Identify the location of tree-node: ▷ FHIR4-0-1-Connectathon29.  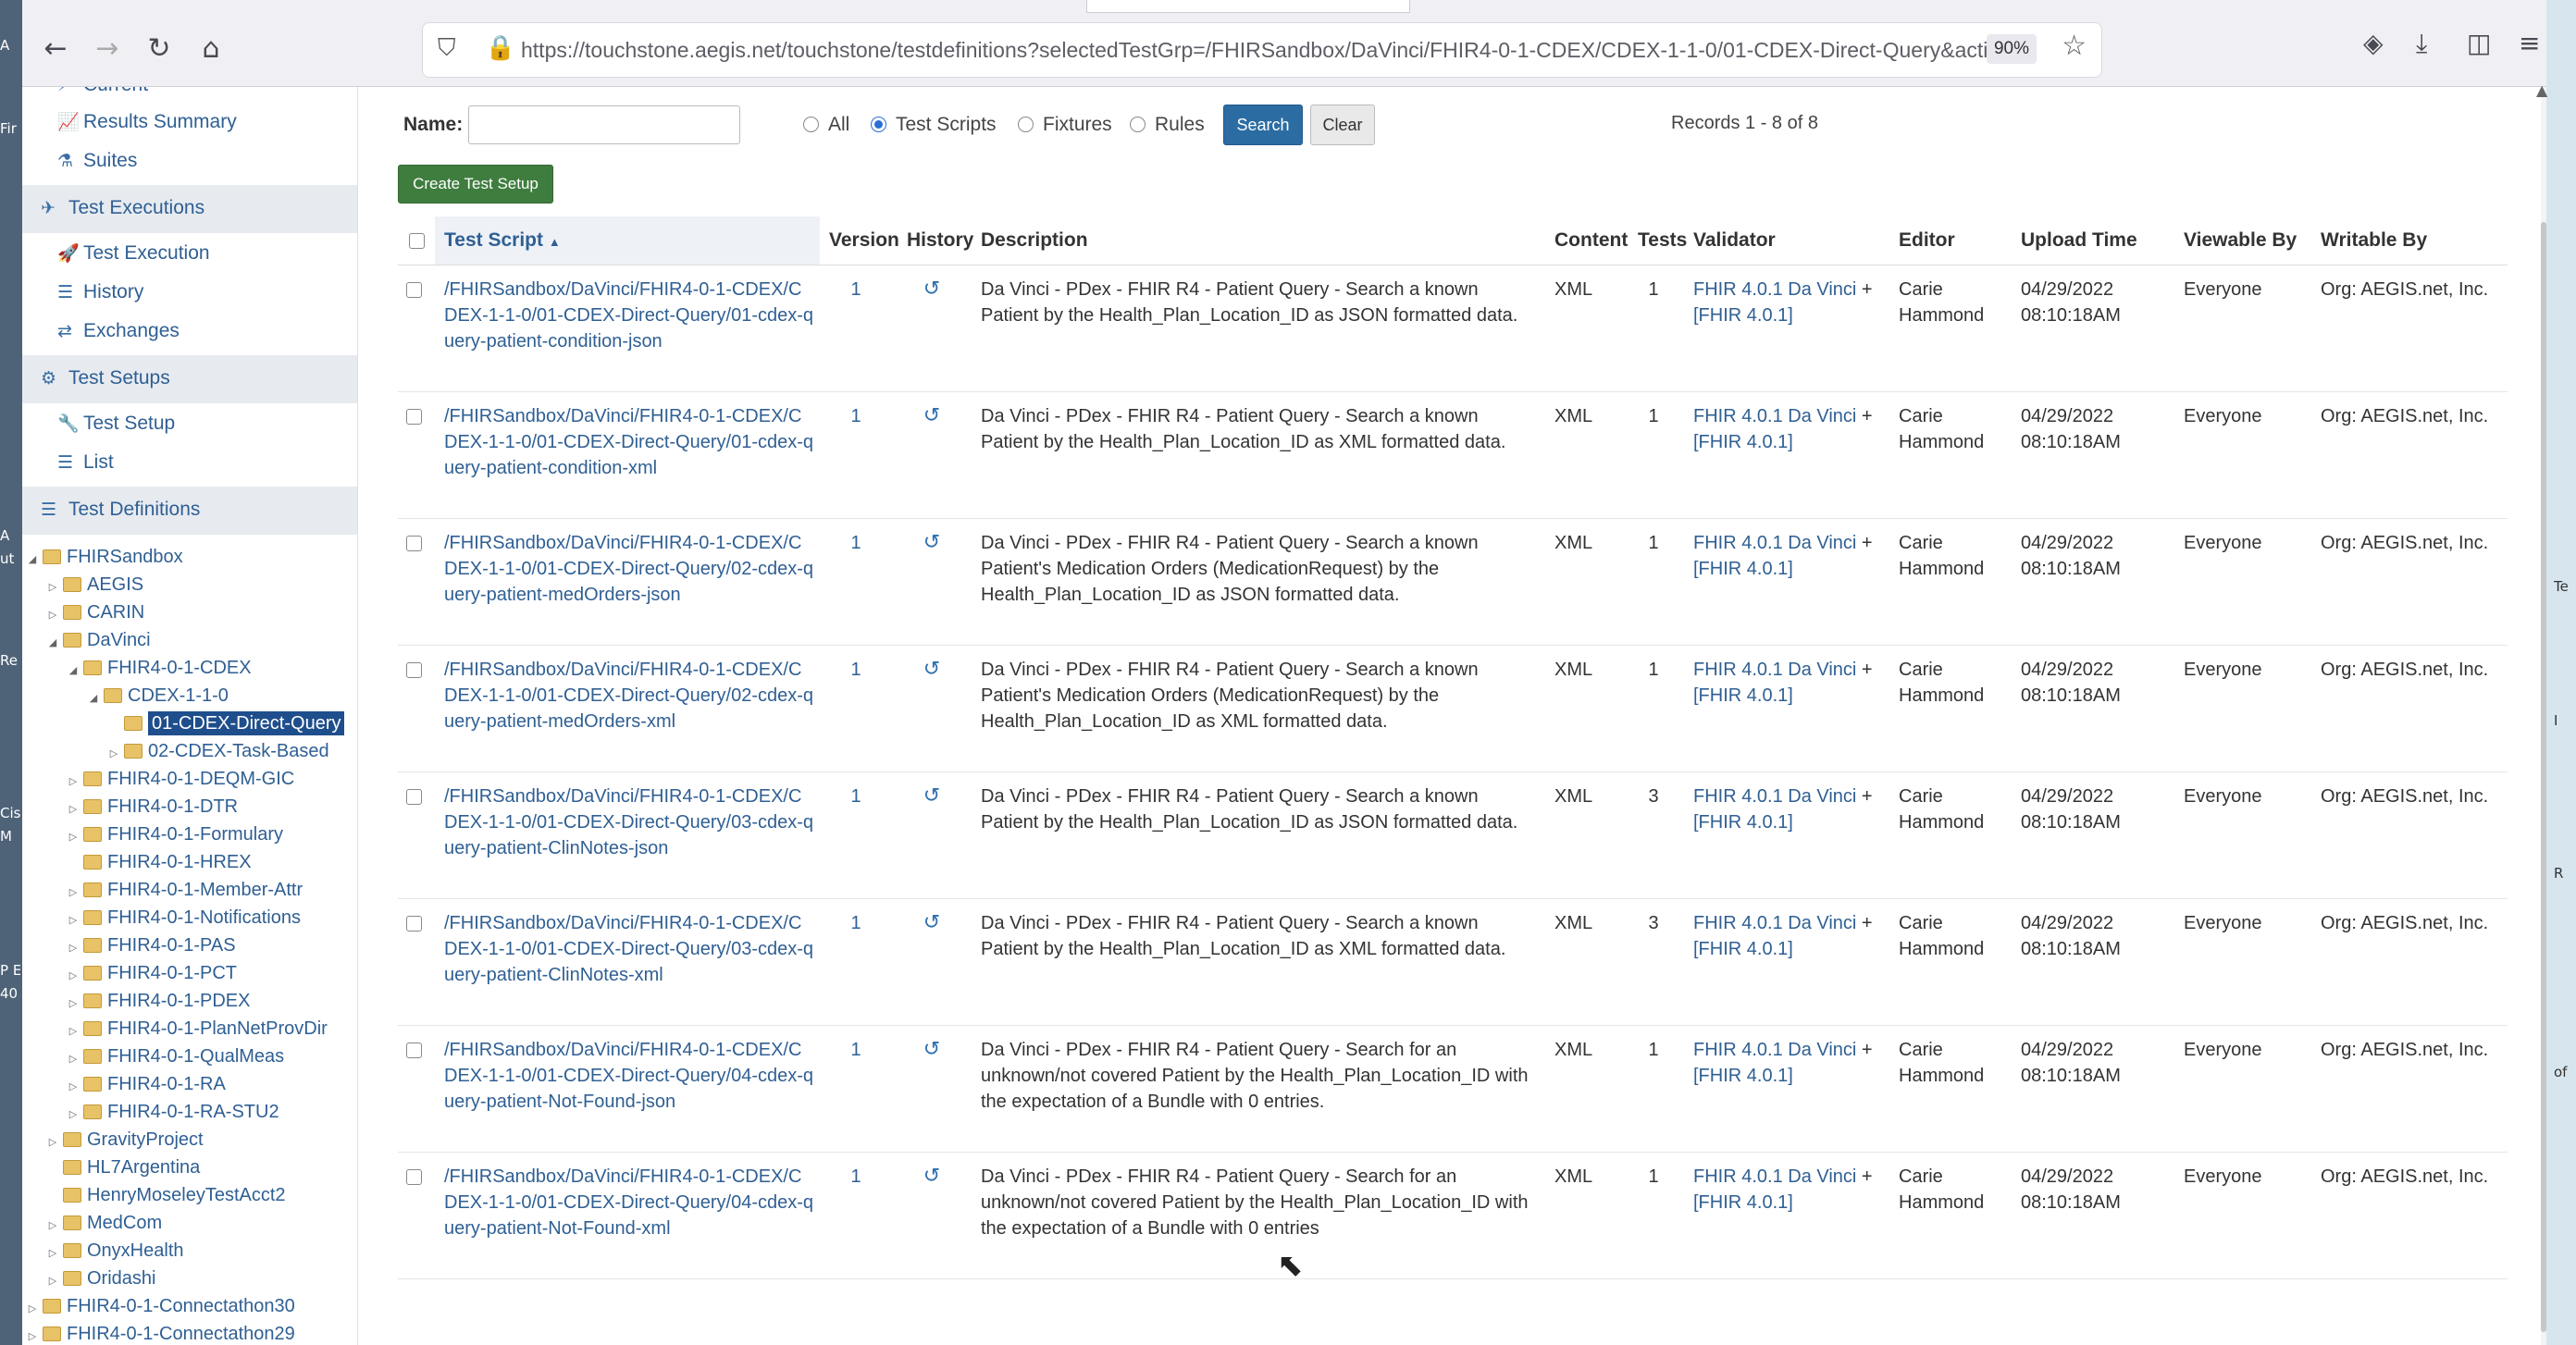
(158, 1333).